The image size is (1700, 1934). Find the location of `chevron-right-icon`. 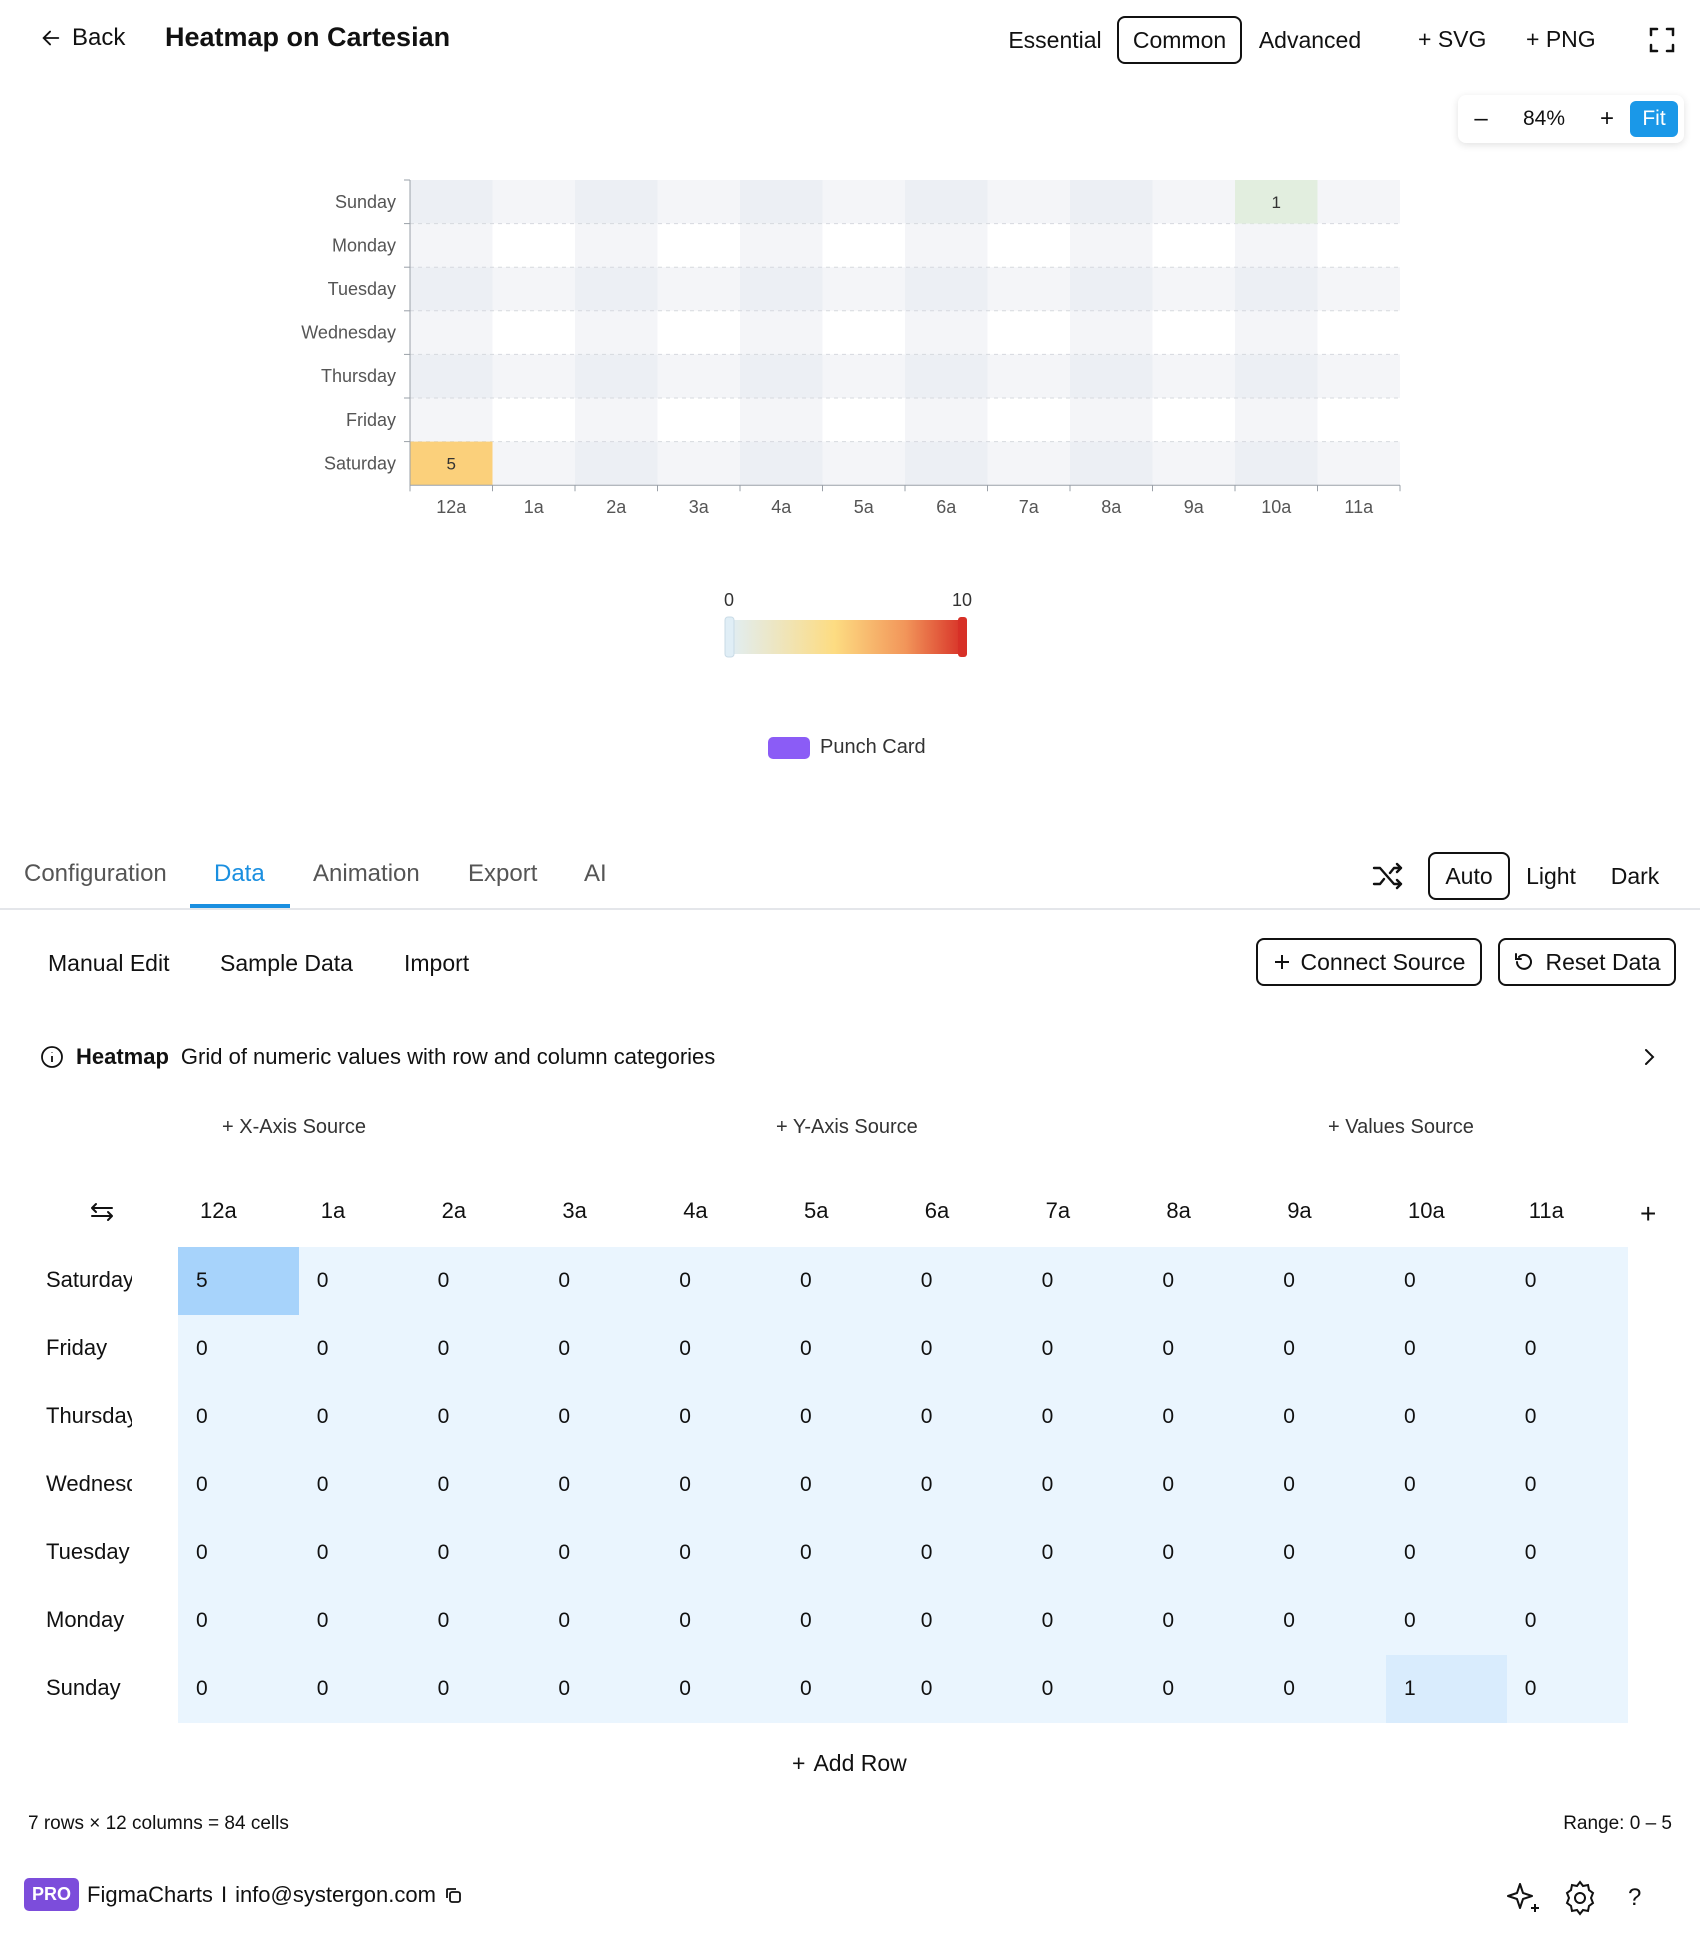

chevron-right-icon is located at coordinates (1649, 1057).